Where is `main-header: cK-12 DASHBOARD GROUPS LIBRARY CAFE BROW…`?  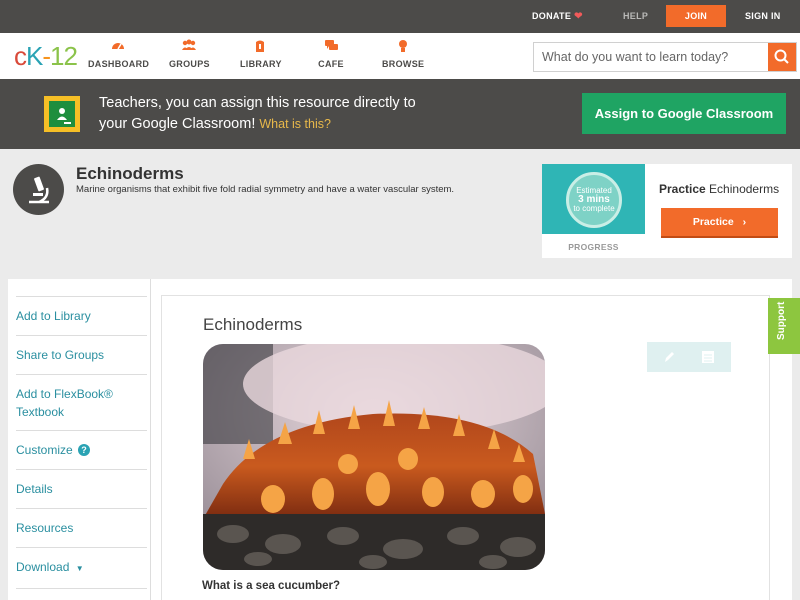 main-header: cK-12 DASHBOARD GROUPS LIBRARY CAFE BROW… is located at coordinates (400, 56).